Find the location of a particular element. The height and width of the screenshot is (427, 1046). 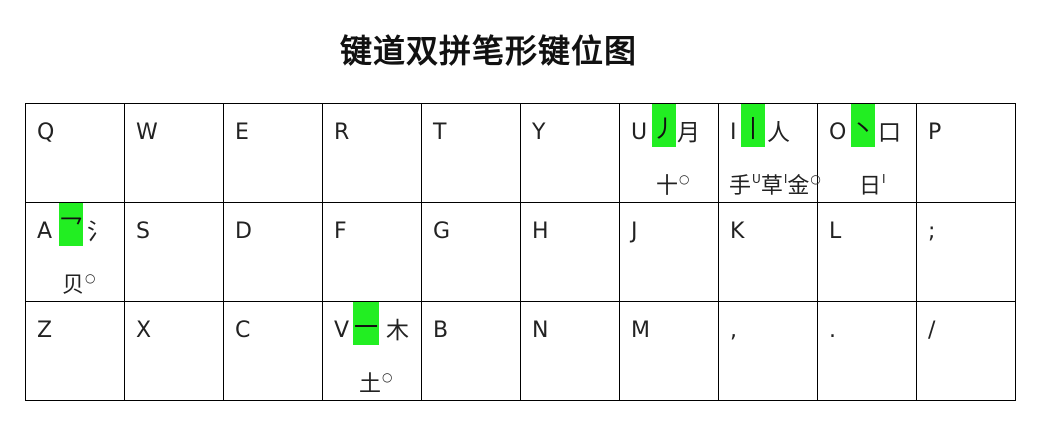

key-letter: F is located at coordinates (340, 231).